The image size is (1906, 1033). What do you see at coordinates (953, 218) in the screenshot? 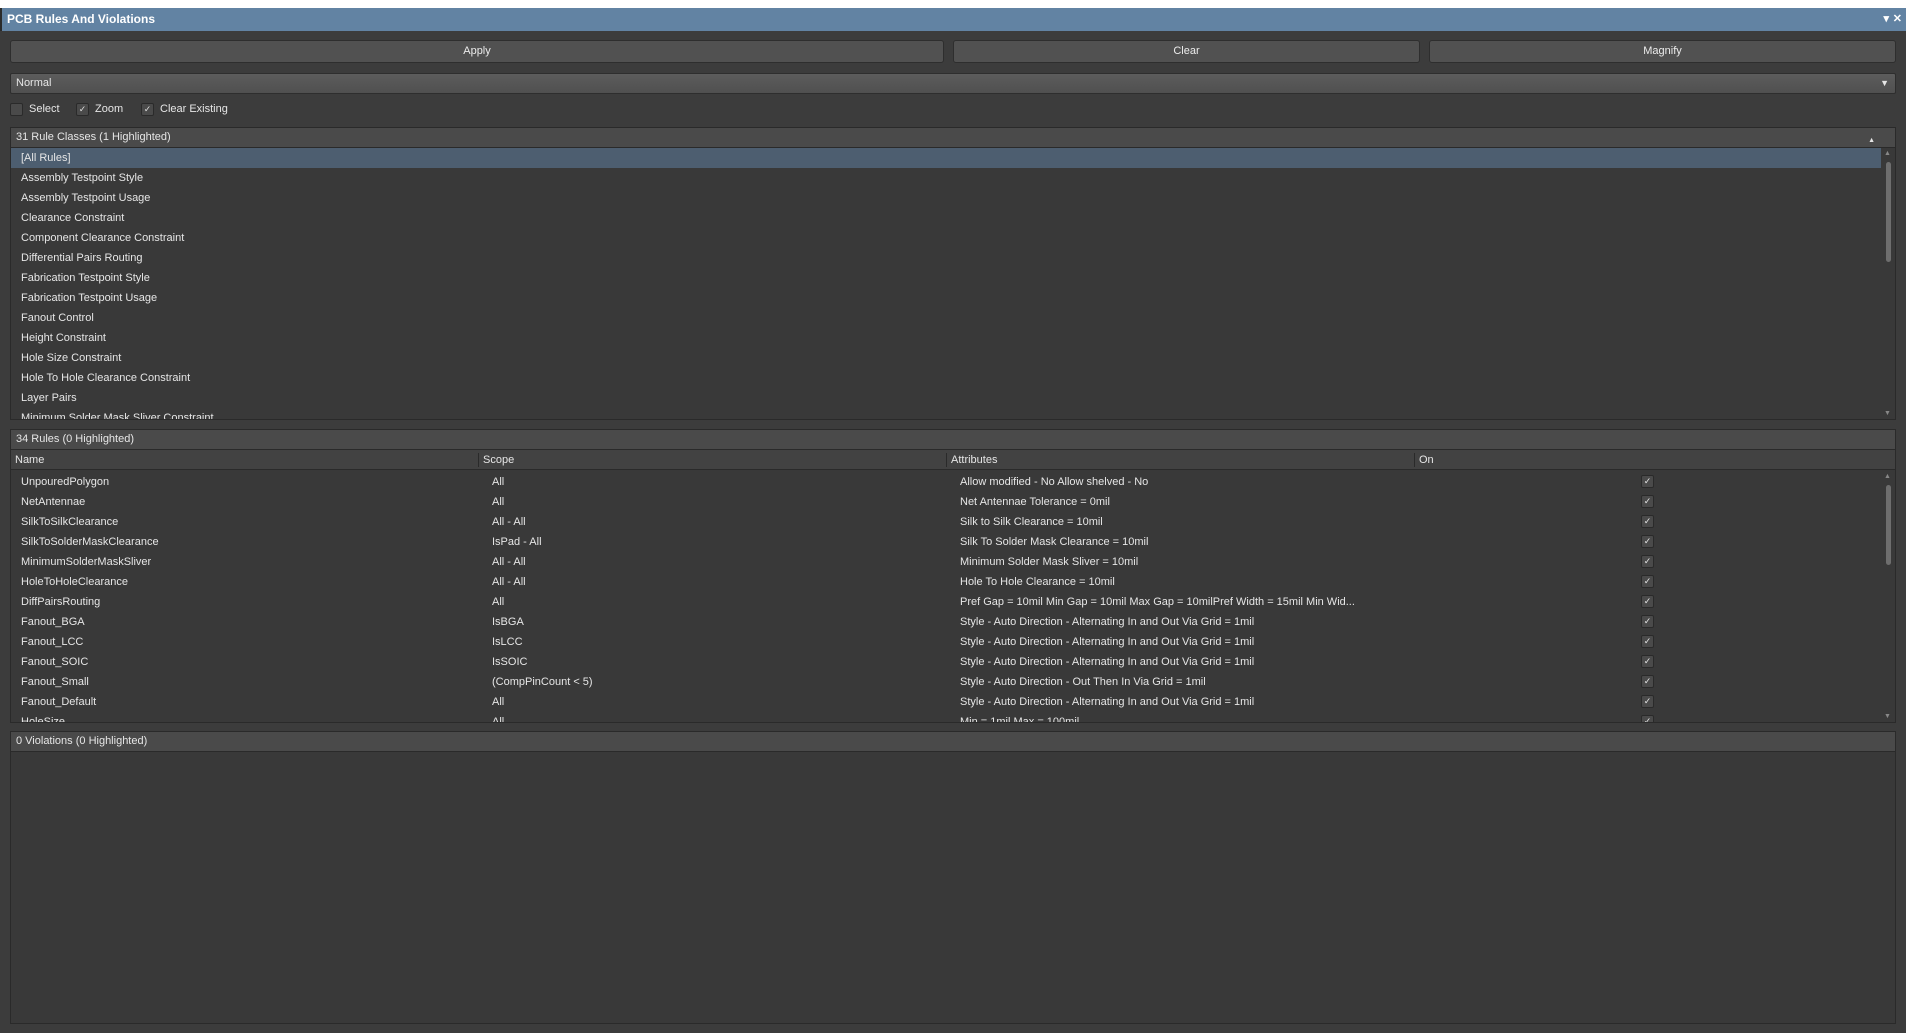
I see `rule-class-item: Clearance Constraint` at bounding box center [953, 218].